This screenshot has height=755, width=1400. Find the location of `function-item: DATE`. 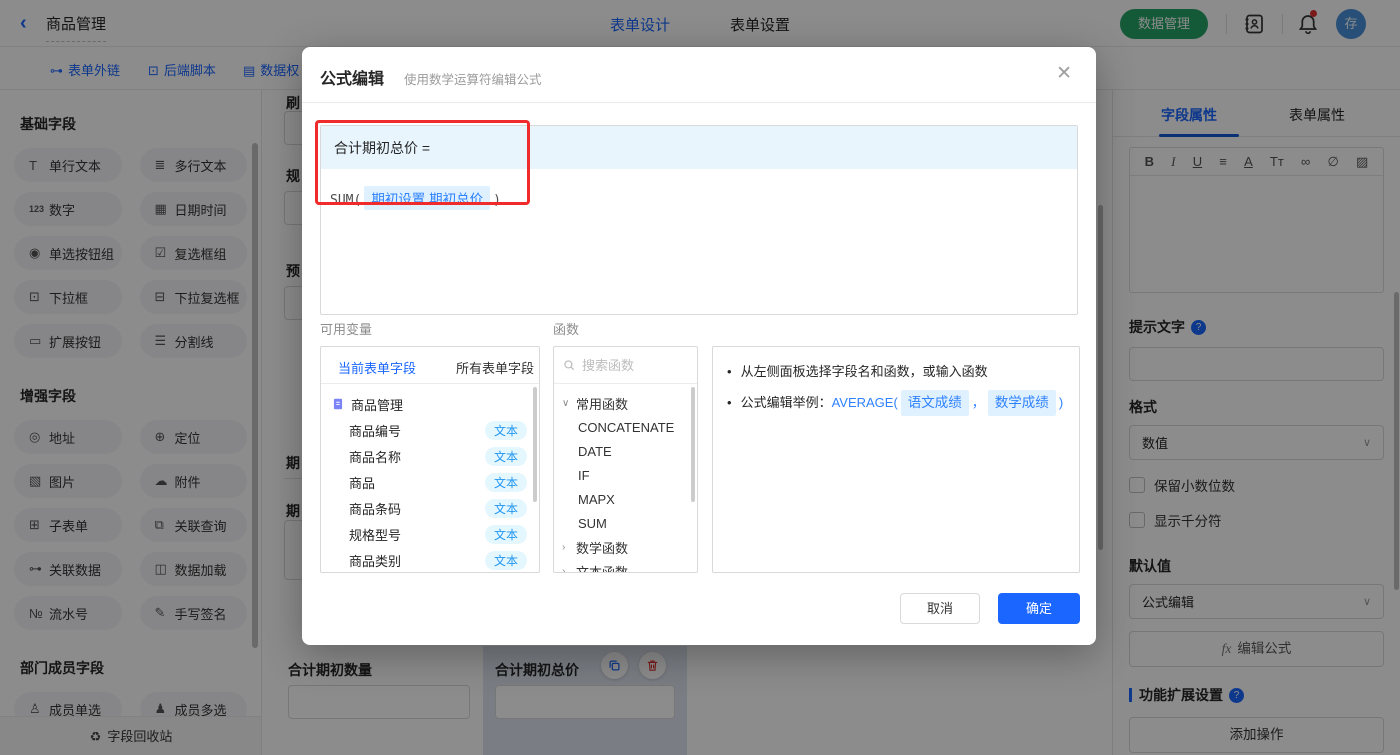

function-item: DATE is located at coordinates (625, 451).